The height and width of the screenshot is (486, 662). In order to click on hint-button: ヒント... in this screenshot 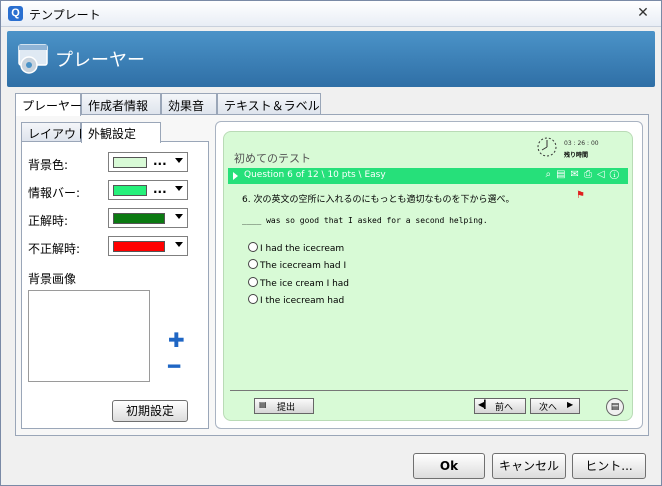, I will do `click(609, 466)`.